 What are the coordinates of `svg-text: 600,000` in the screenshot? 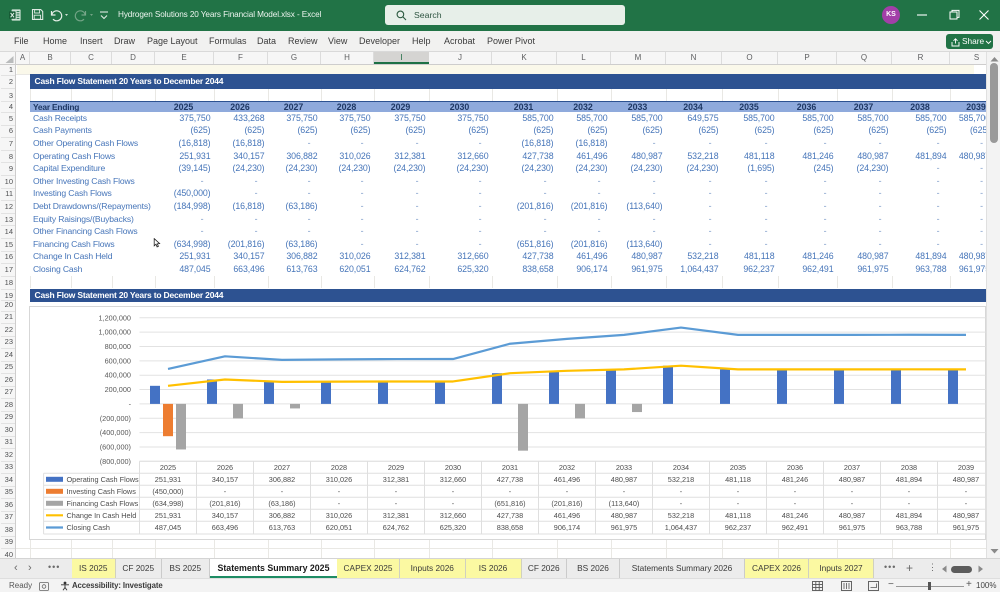 It's located at (118, 360).